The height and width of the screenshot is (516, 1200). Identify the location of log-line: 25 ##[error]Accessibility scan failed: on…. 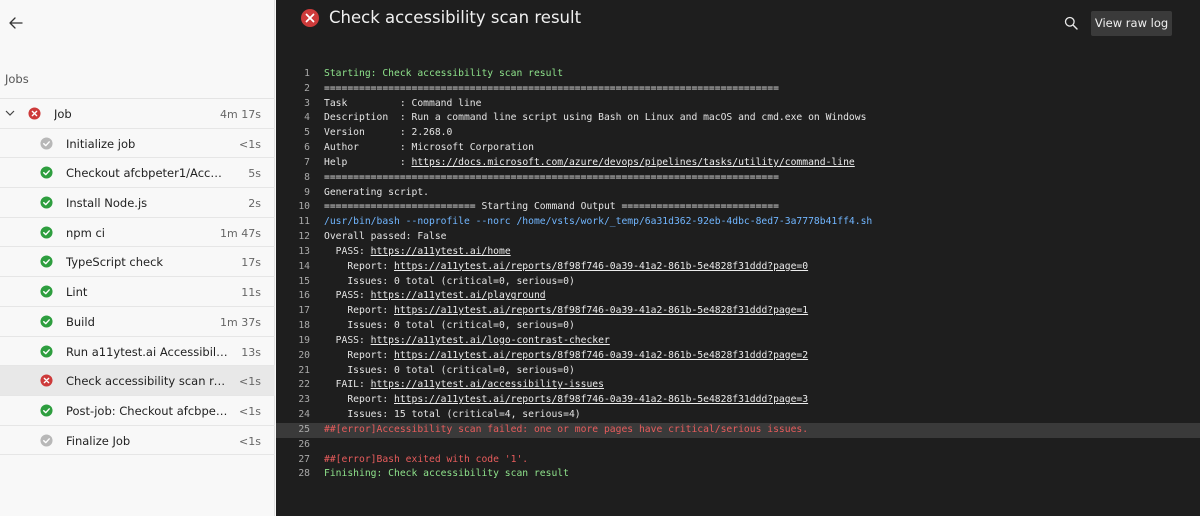
(738, 430).